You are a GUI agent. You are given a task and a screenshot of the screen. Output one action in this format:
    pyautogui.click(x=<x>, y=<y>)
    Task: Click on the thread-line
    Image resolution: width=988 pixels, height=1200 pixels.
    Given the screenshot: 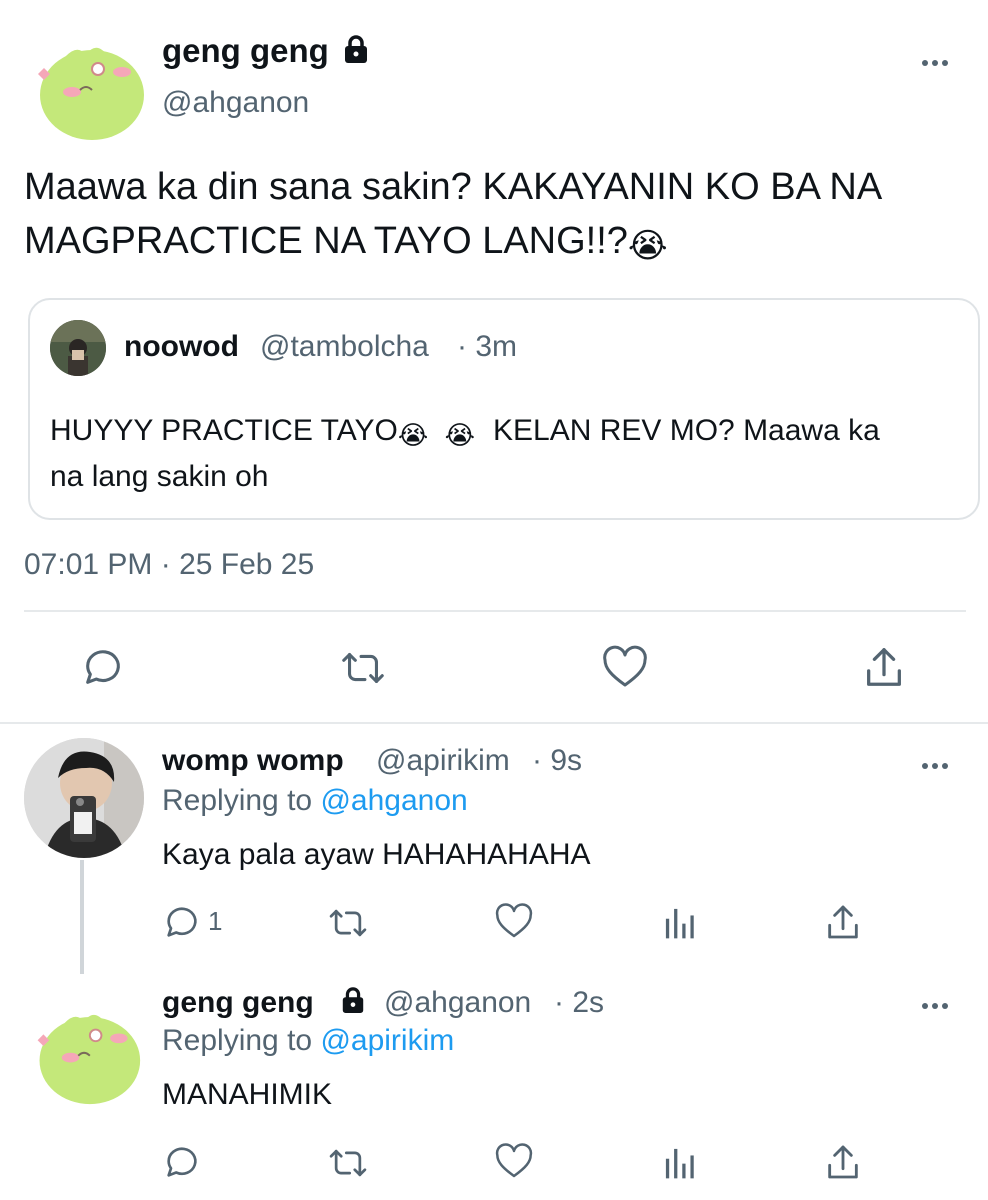 What is the action you would take?
    pyautogui.click(x=82, y=917)
    